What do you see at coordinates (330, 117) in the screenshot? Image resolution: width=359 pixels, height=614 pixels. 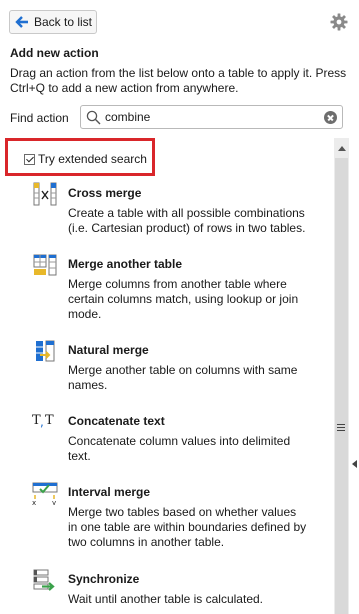 I see `clear-icon` at bounding box center [330, 117].